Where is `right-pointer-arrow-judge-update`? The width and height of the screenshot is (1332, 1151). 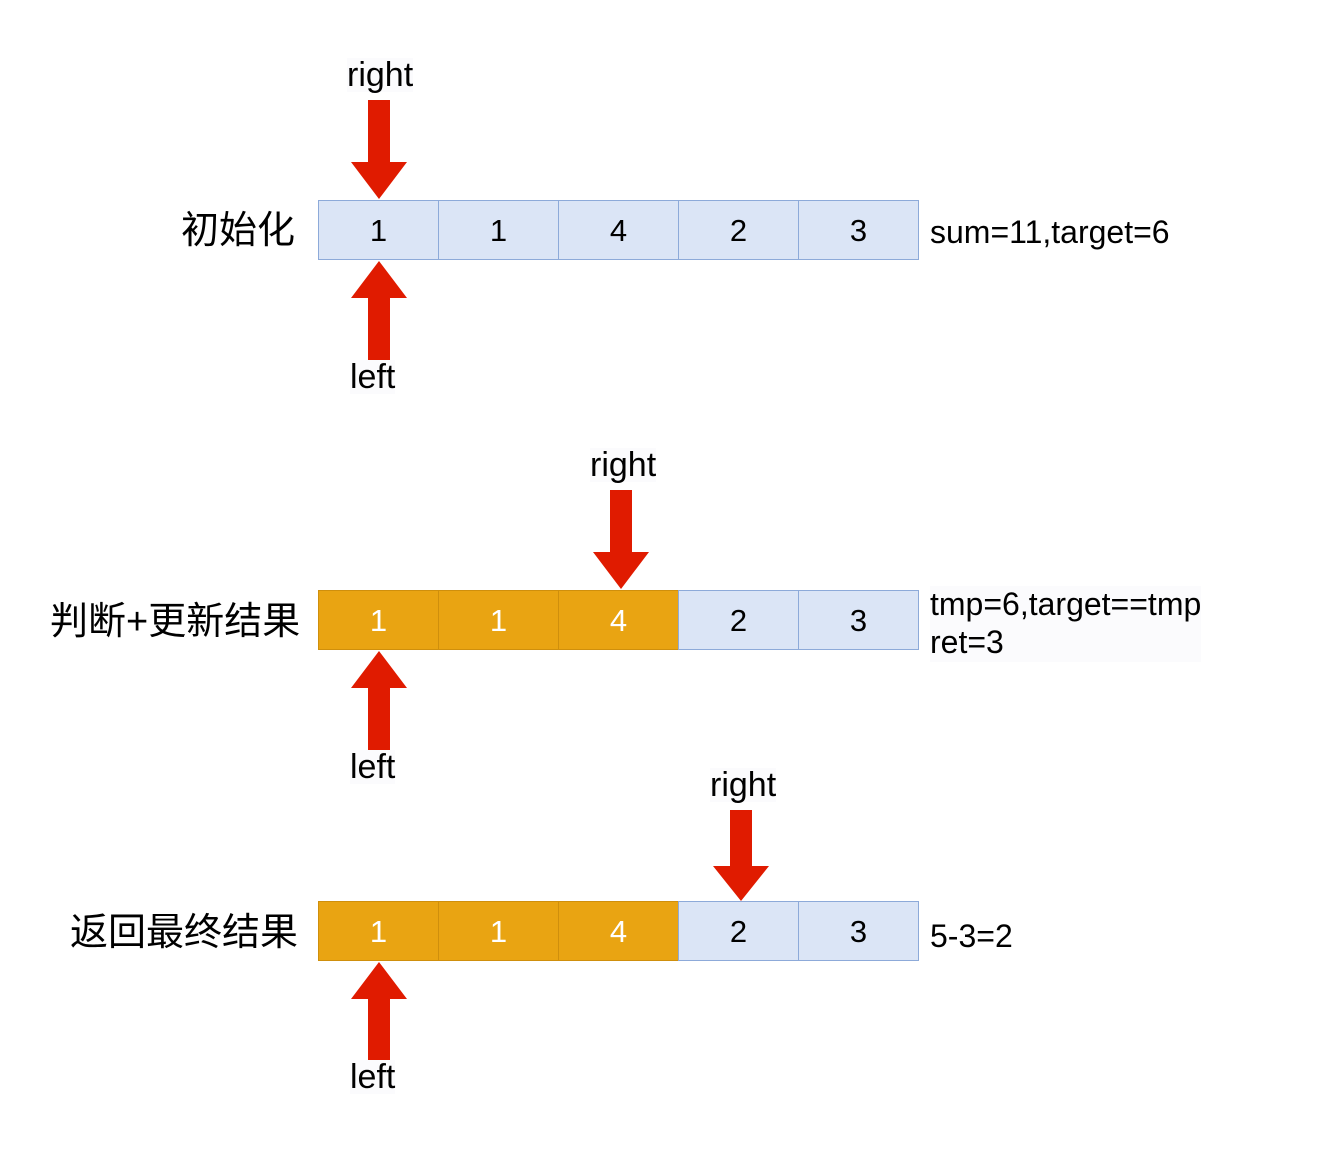 right-pointer-arrow-judge-update is located at coordinates (621, 540).